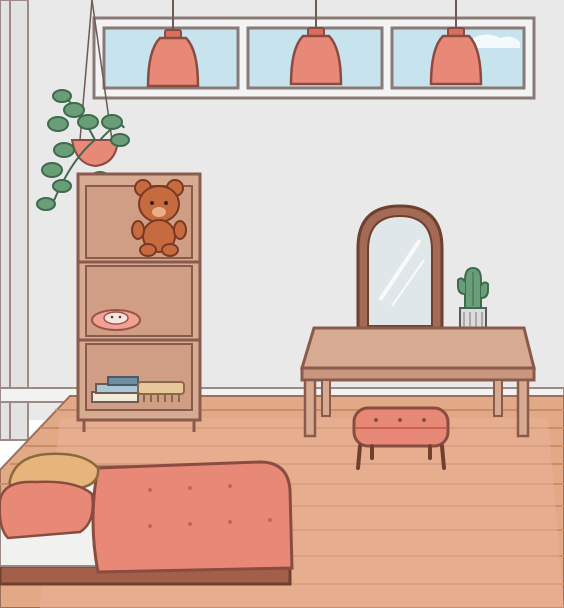 The height and width of the screenshot is (608, 564). I want to click on pillow-pink, so click(47, 510).